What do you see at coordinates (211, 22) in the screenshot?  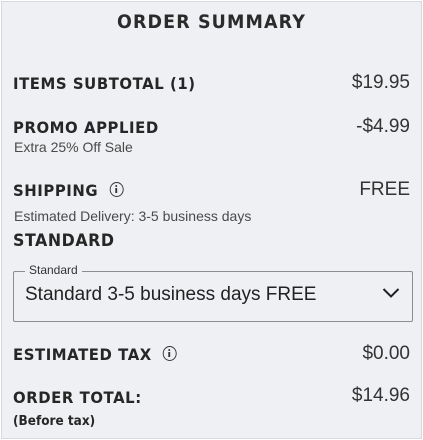 I see `order-summary-title: ORDER SUMMARY` at bounding box center [211, 22].